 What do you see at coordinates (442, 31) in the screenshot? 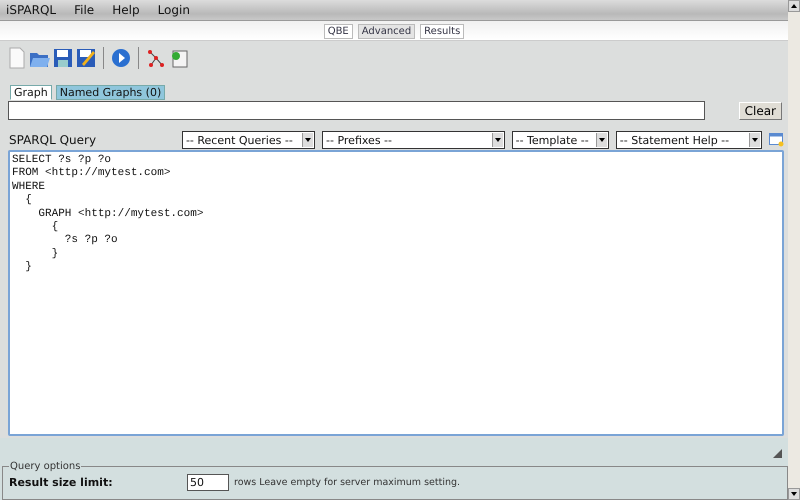
I see `view-tab: Results` at bounding box center [442, 31].